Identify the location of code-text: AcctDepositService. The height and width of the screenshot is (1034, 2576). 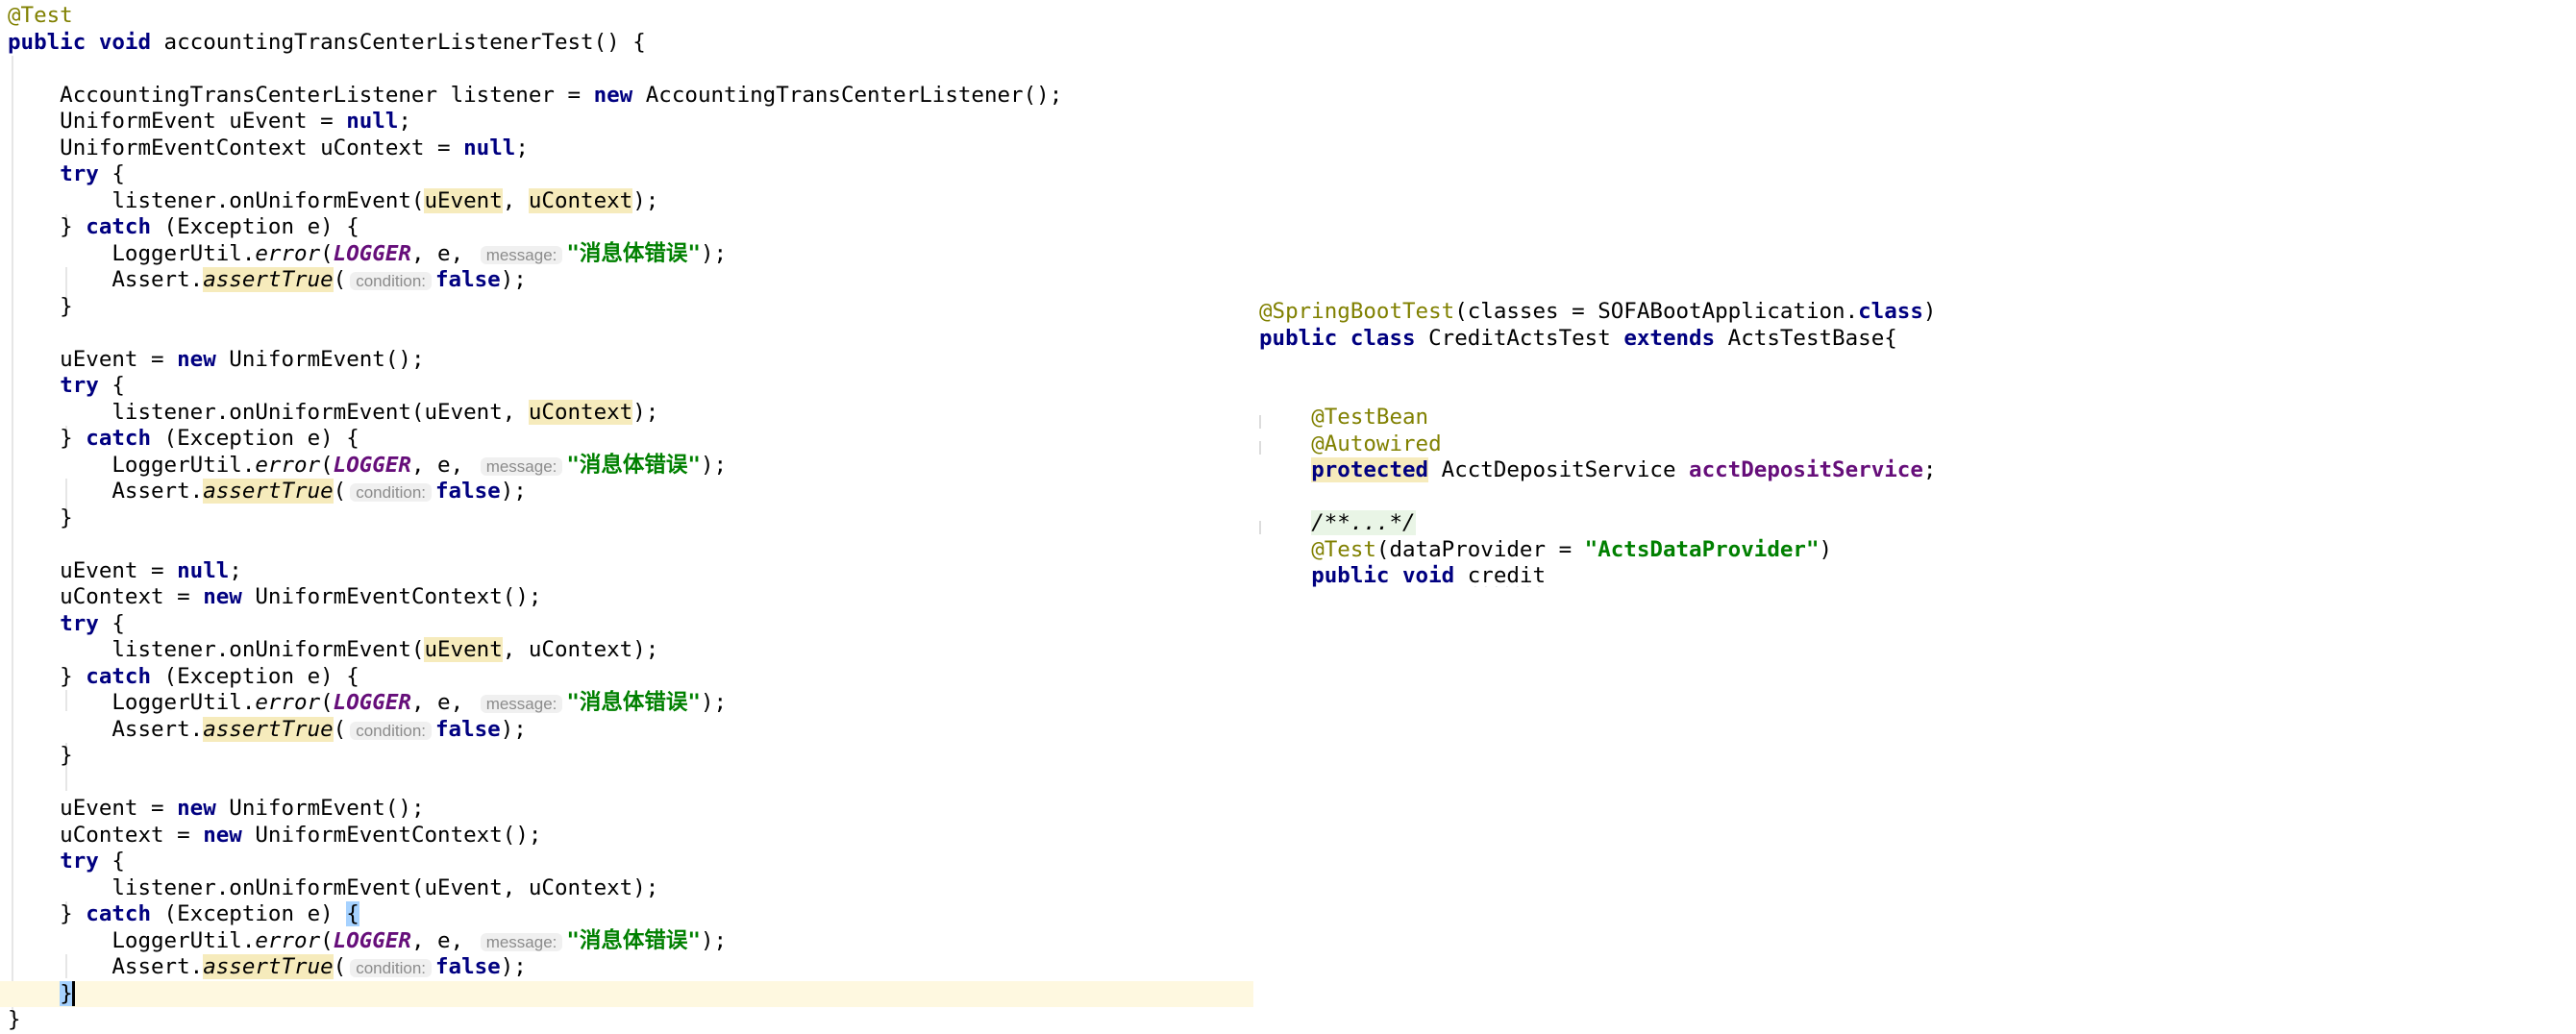
(1559, 469).